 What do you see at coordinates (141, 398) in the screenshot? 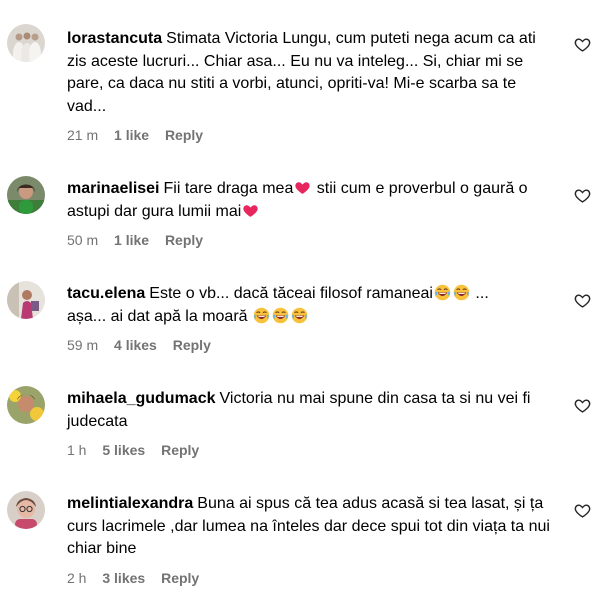
I see `username: mihaela_gudumack` at bounding box center [141, 398].